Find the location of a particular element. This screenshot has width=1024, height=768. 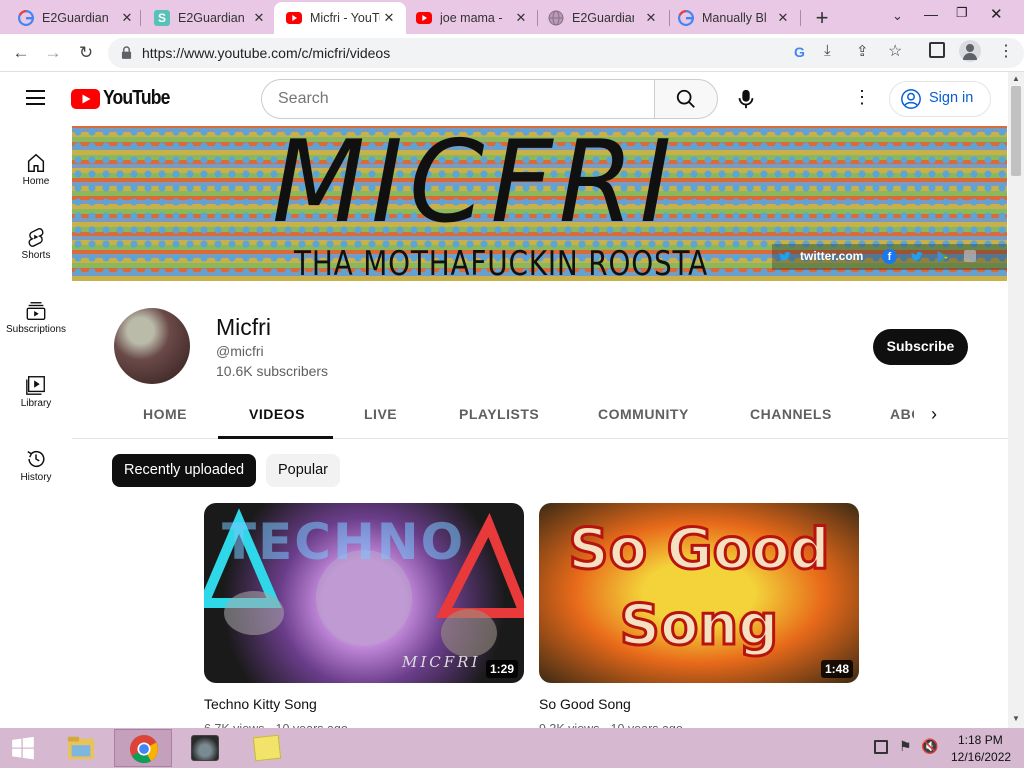

tab-community: COMMUNITY is located at coordinates (643, 414).